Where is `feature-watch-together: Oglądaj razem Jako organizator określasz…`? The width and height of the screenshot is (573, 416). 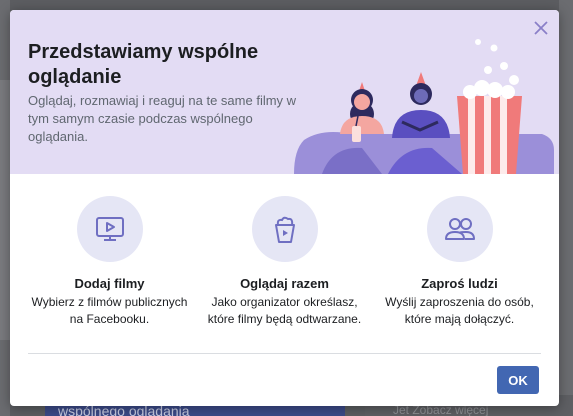
feature-watch-together: Oglądaj razem Jako organizator określasz… is located at coordinates (285, 266).